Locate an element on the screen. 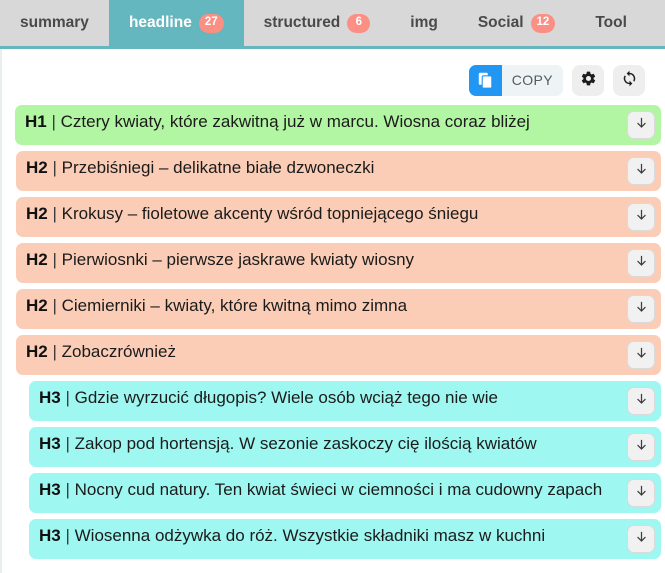  gear-icon is located at coordinates (588, 80).